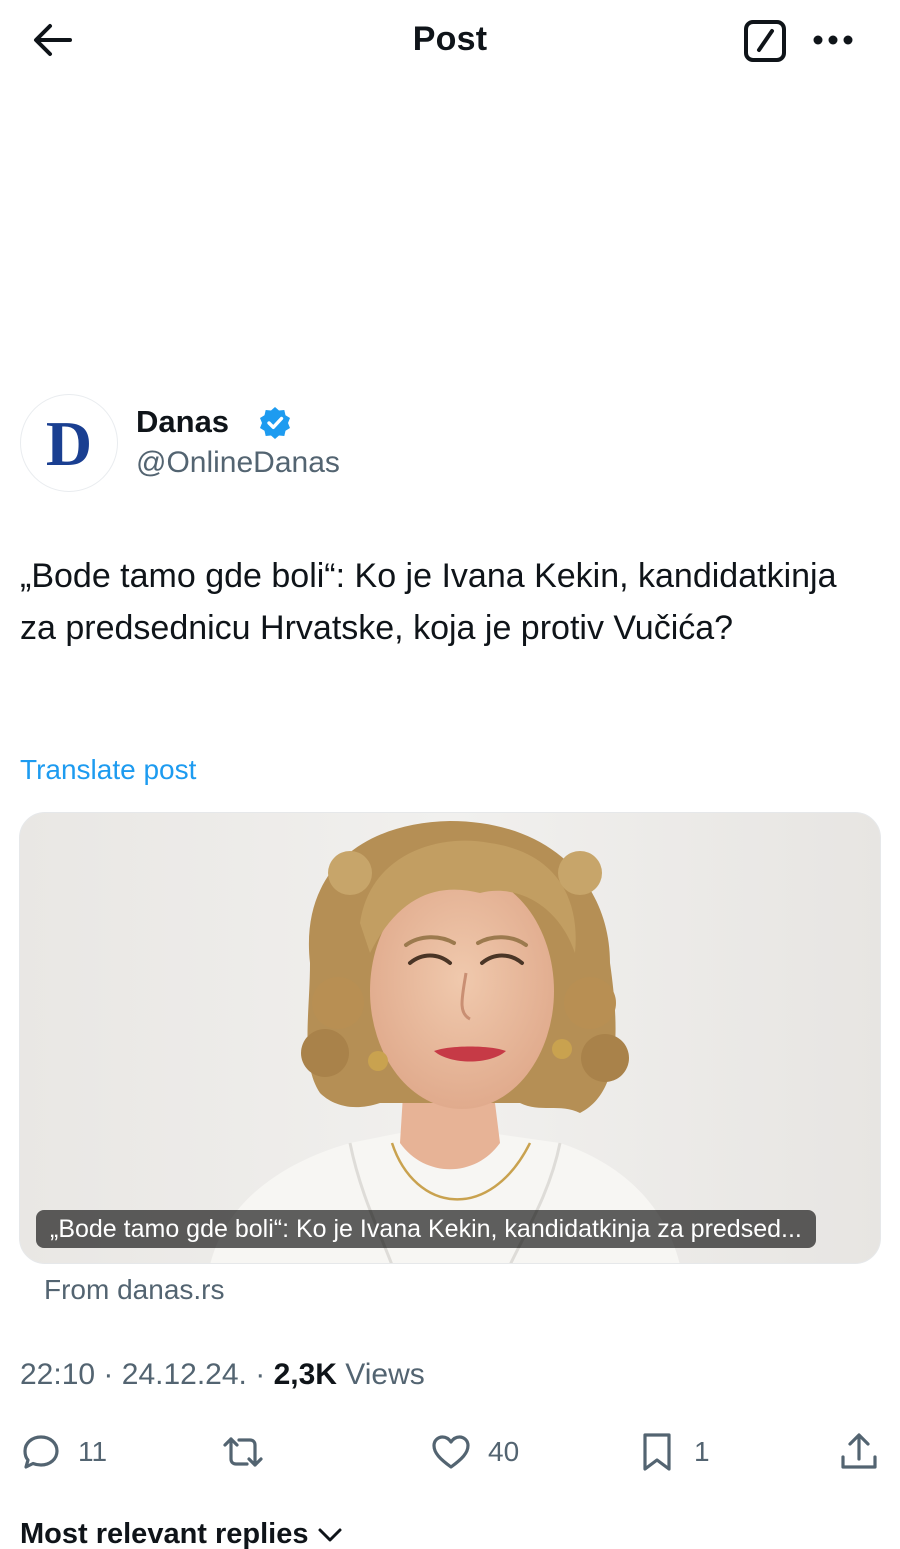 This screenshot has width=900, height=1549. I want to click on action-bar: 11 40 1, so click(450, 1451).